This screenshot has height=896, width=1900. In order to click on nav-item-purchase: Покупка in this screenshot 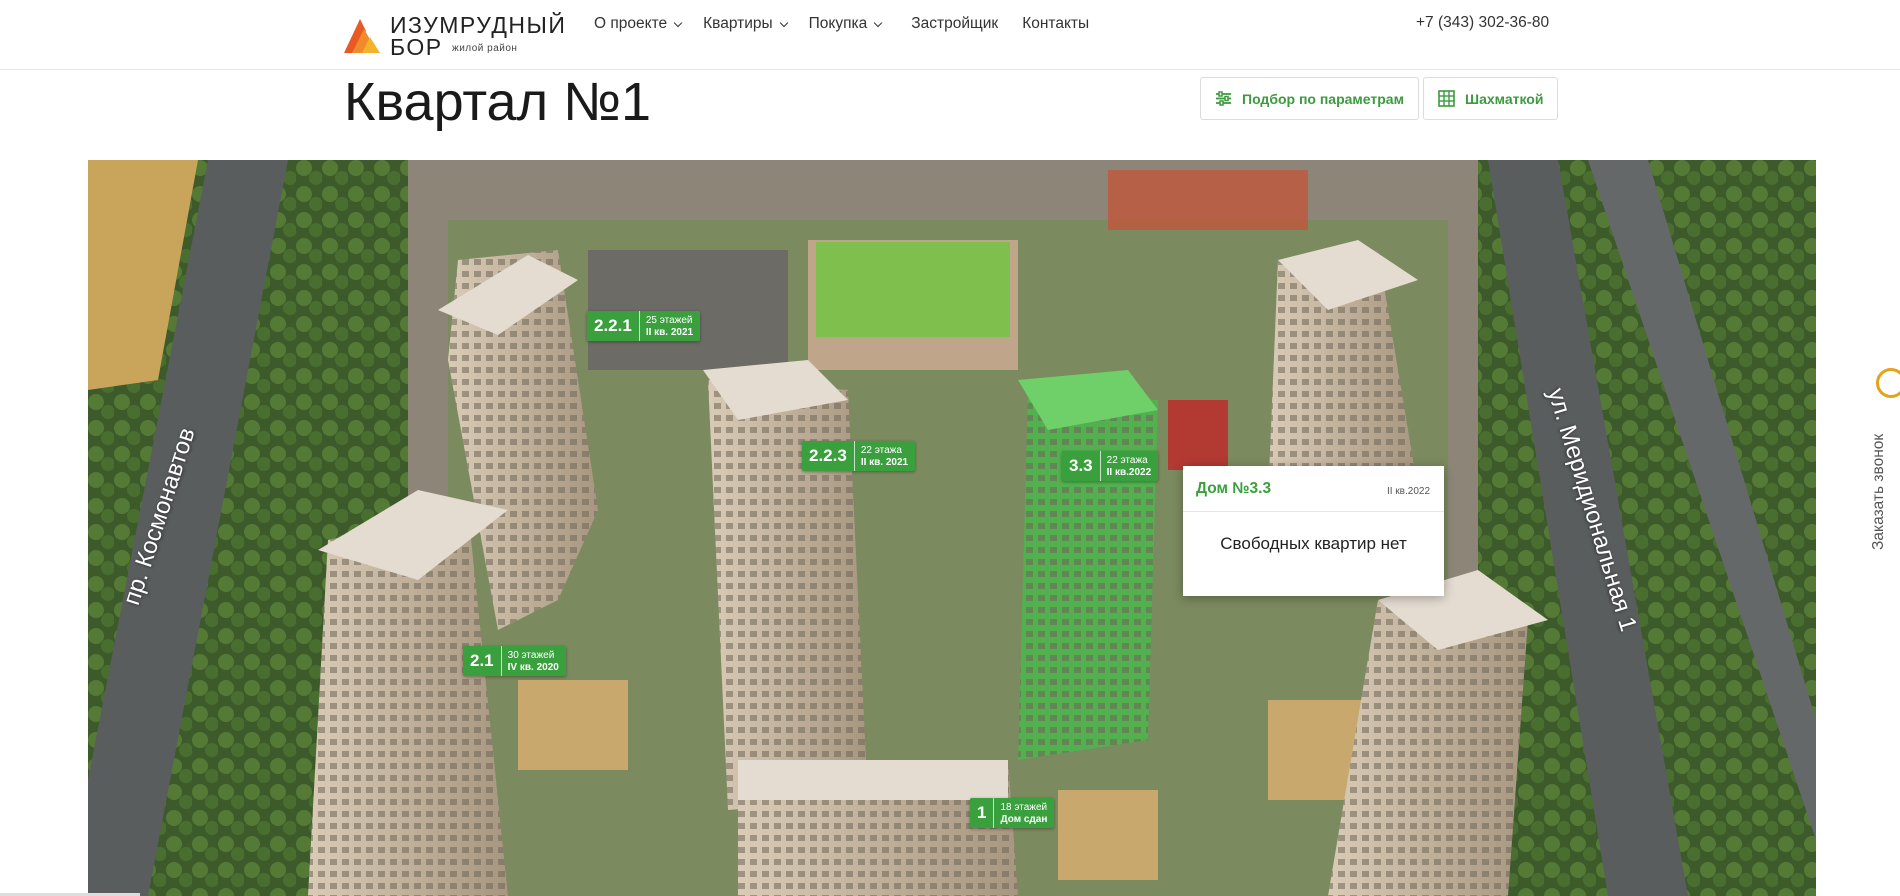, I will do `click(845, 24)`.